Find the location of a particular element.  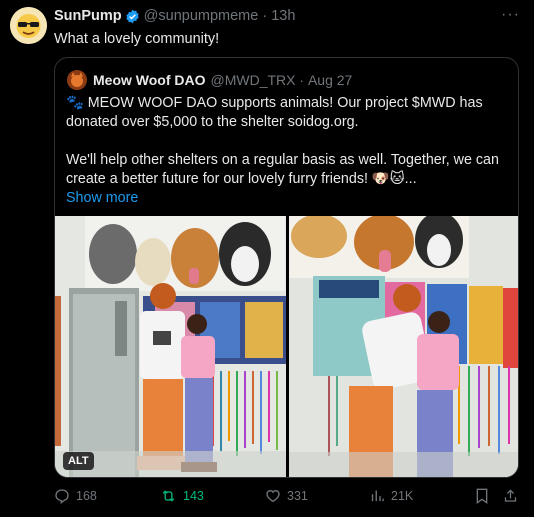

tweet-text: What a lovely community! is located at coordinates (137, 39).